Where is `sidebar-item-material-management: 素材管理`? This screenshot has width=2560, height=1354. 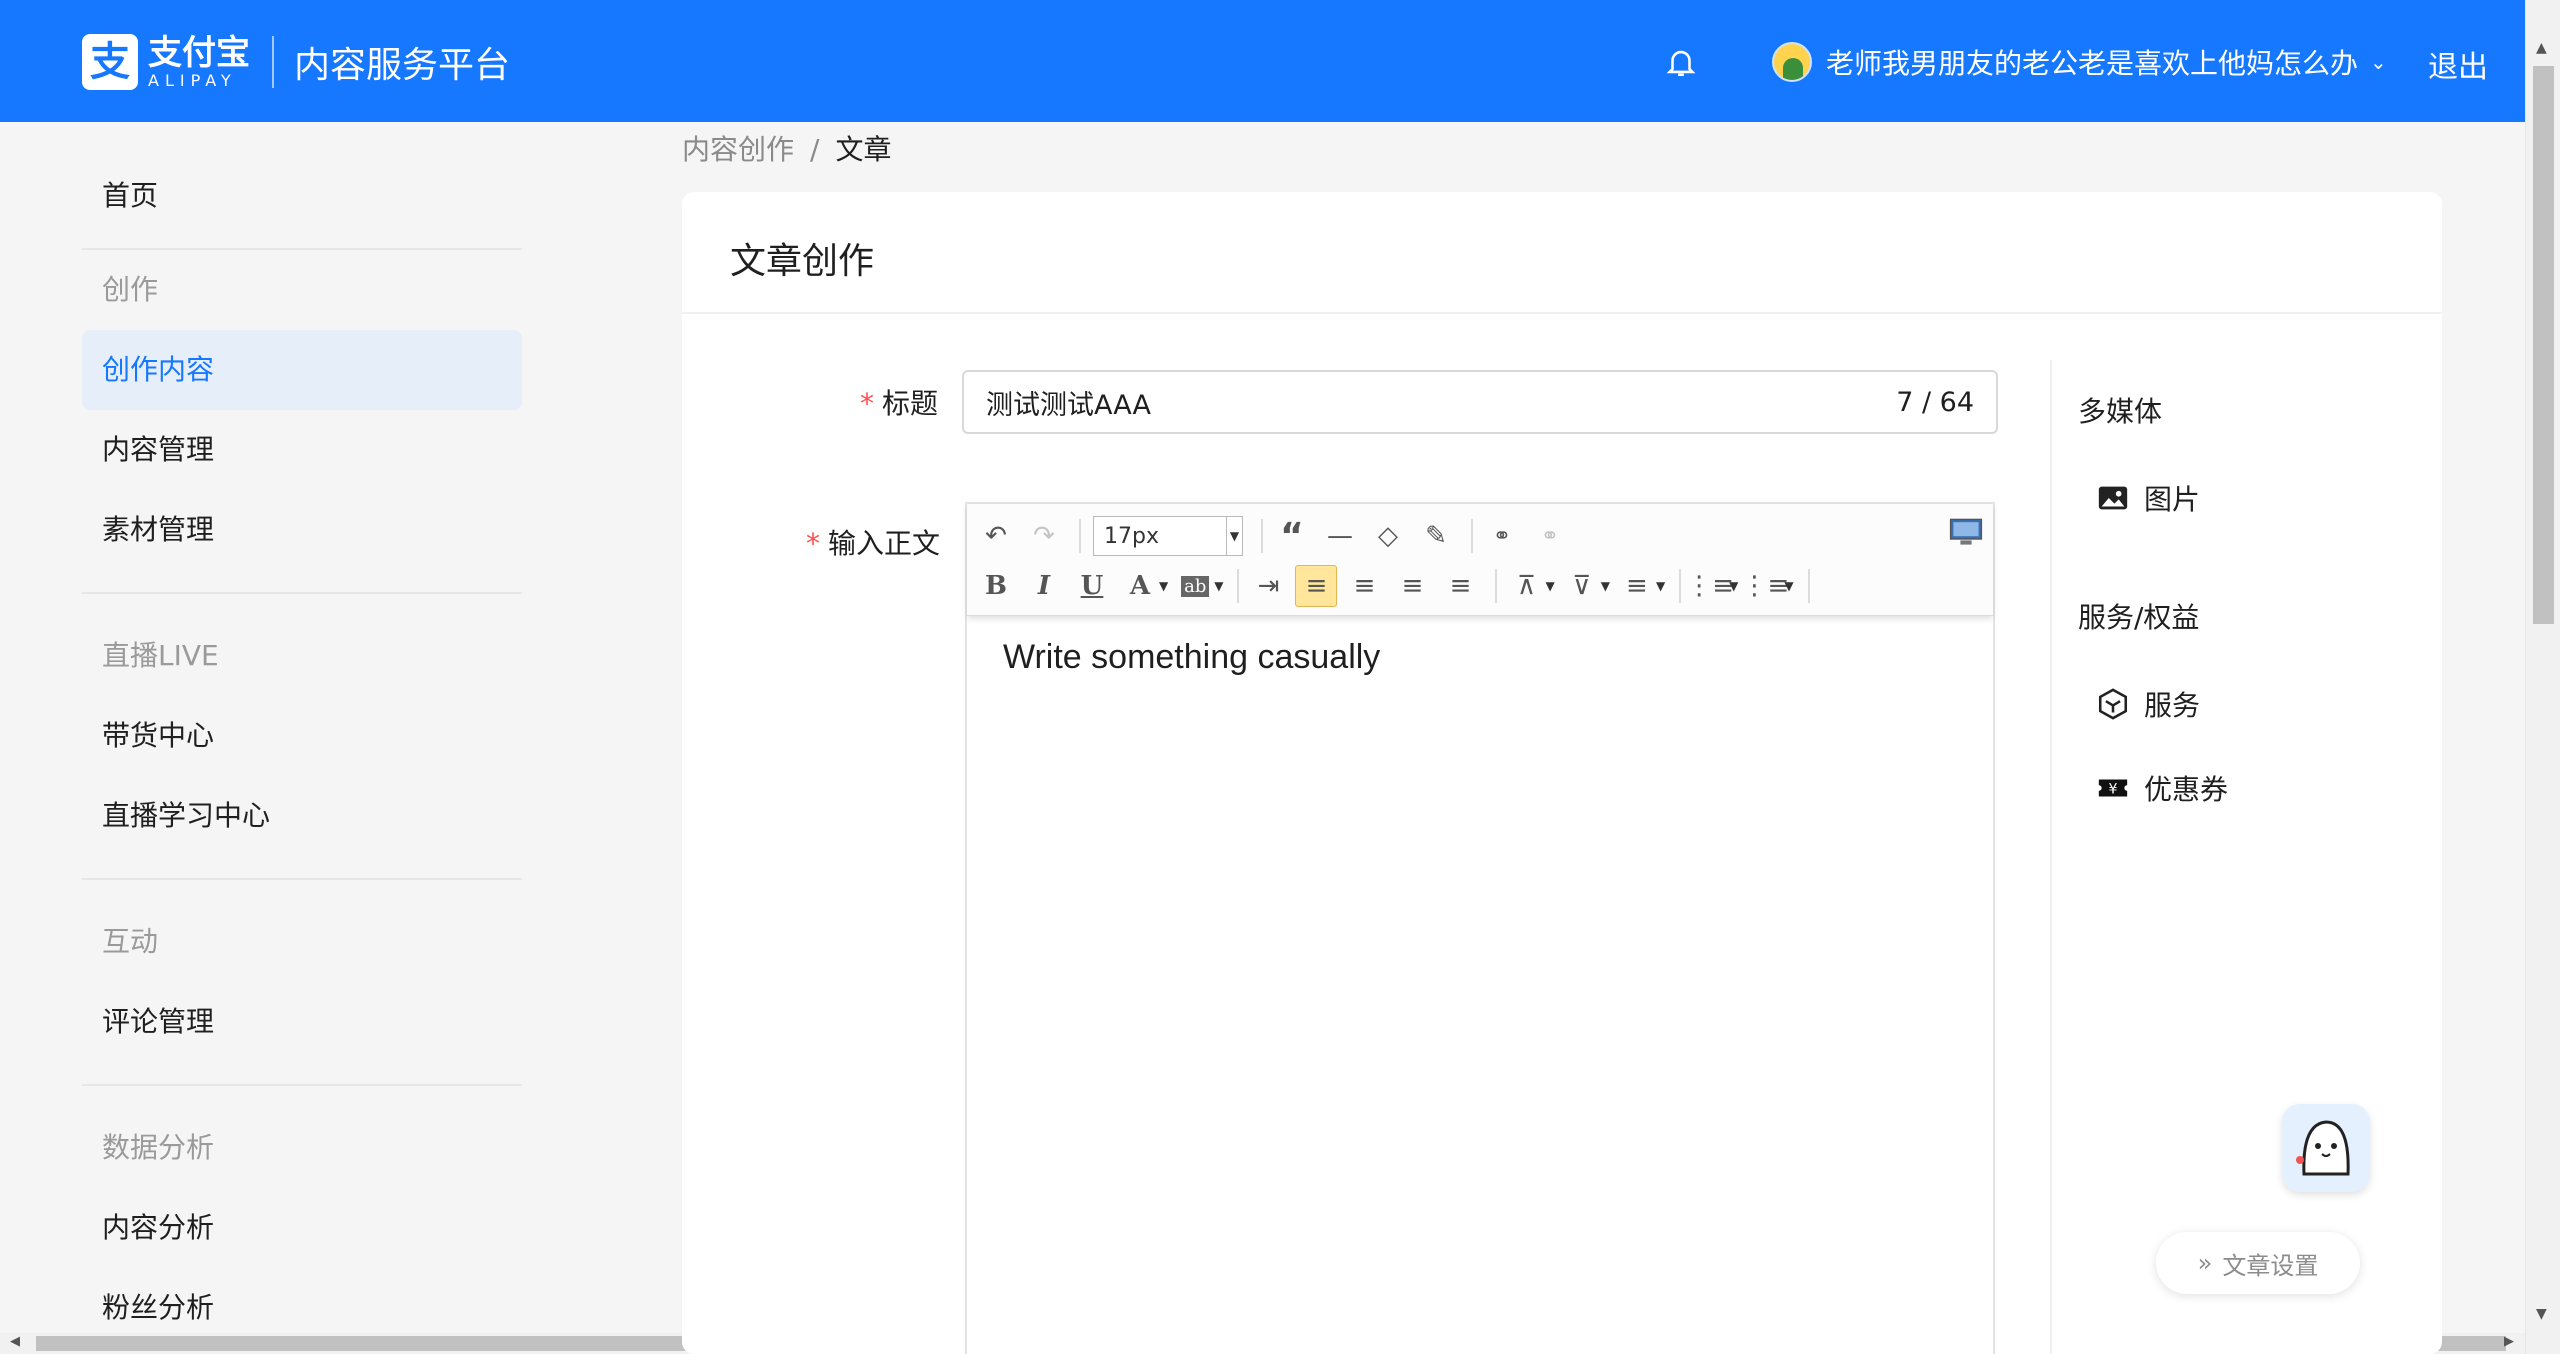 sidebar-item-material-management: 素材管理 is located at coordinates (302, 530).